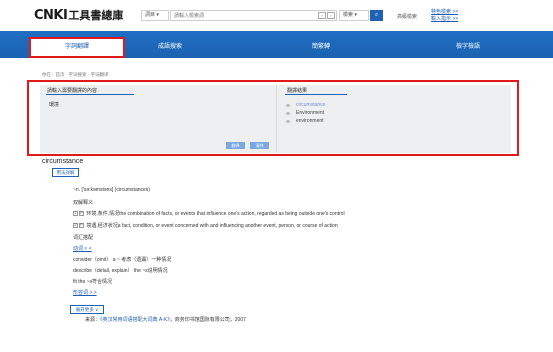 Image resolution: width=553 pixels, height=352 pixels. What do you see at coordinates (253, 15) in the screenshot?
I see `search-input` at bounding box center [253, 15].